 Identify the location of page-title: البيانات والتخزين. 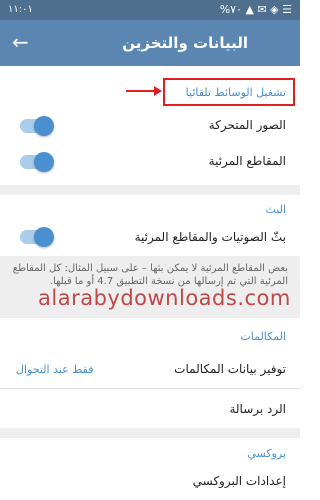
(185, 43).